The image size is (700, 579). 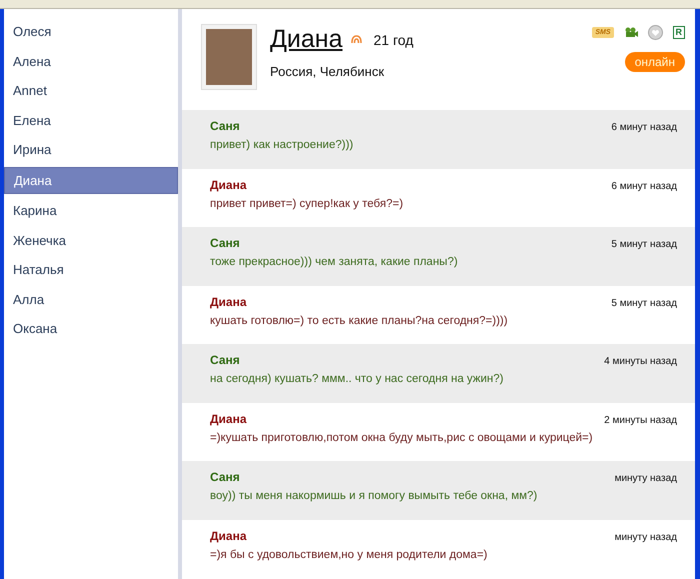 What do you see at coordinates (374, 496) in the screenshot?
I see `message-text: воу)) ты меня накормишь и я помогу вымыть тебе окна, мм?)` at bounding box center [374, 496].